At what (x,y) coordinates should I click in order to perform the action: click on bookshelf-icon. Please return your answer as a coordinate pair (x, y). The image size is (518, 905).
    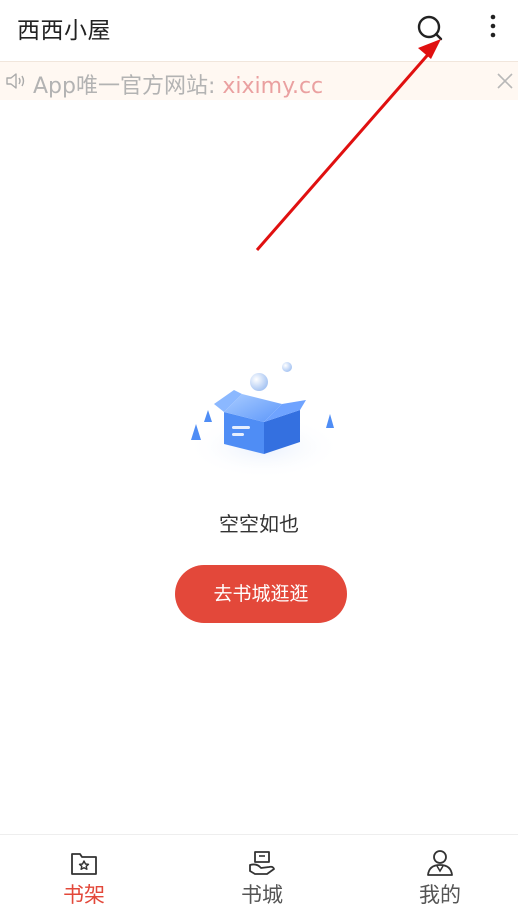
    Looking at the image, I should click on (84, 864).